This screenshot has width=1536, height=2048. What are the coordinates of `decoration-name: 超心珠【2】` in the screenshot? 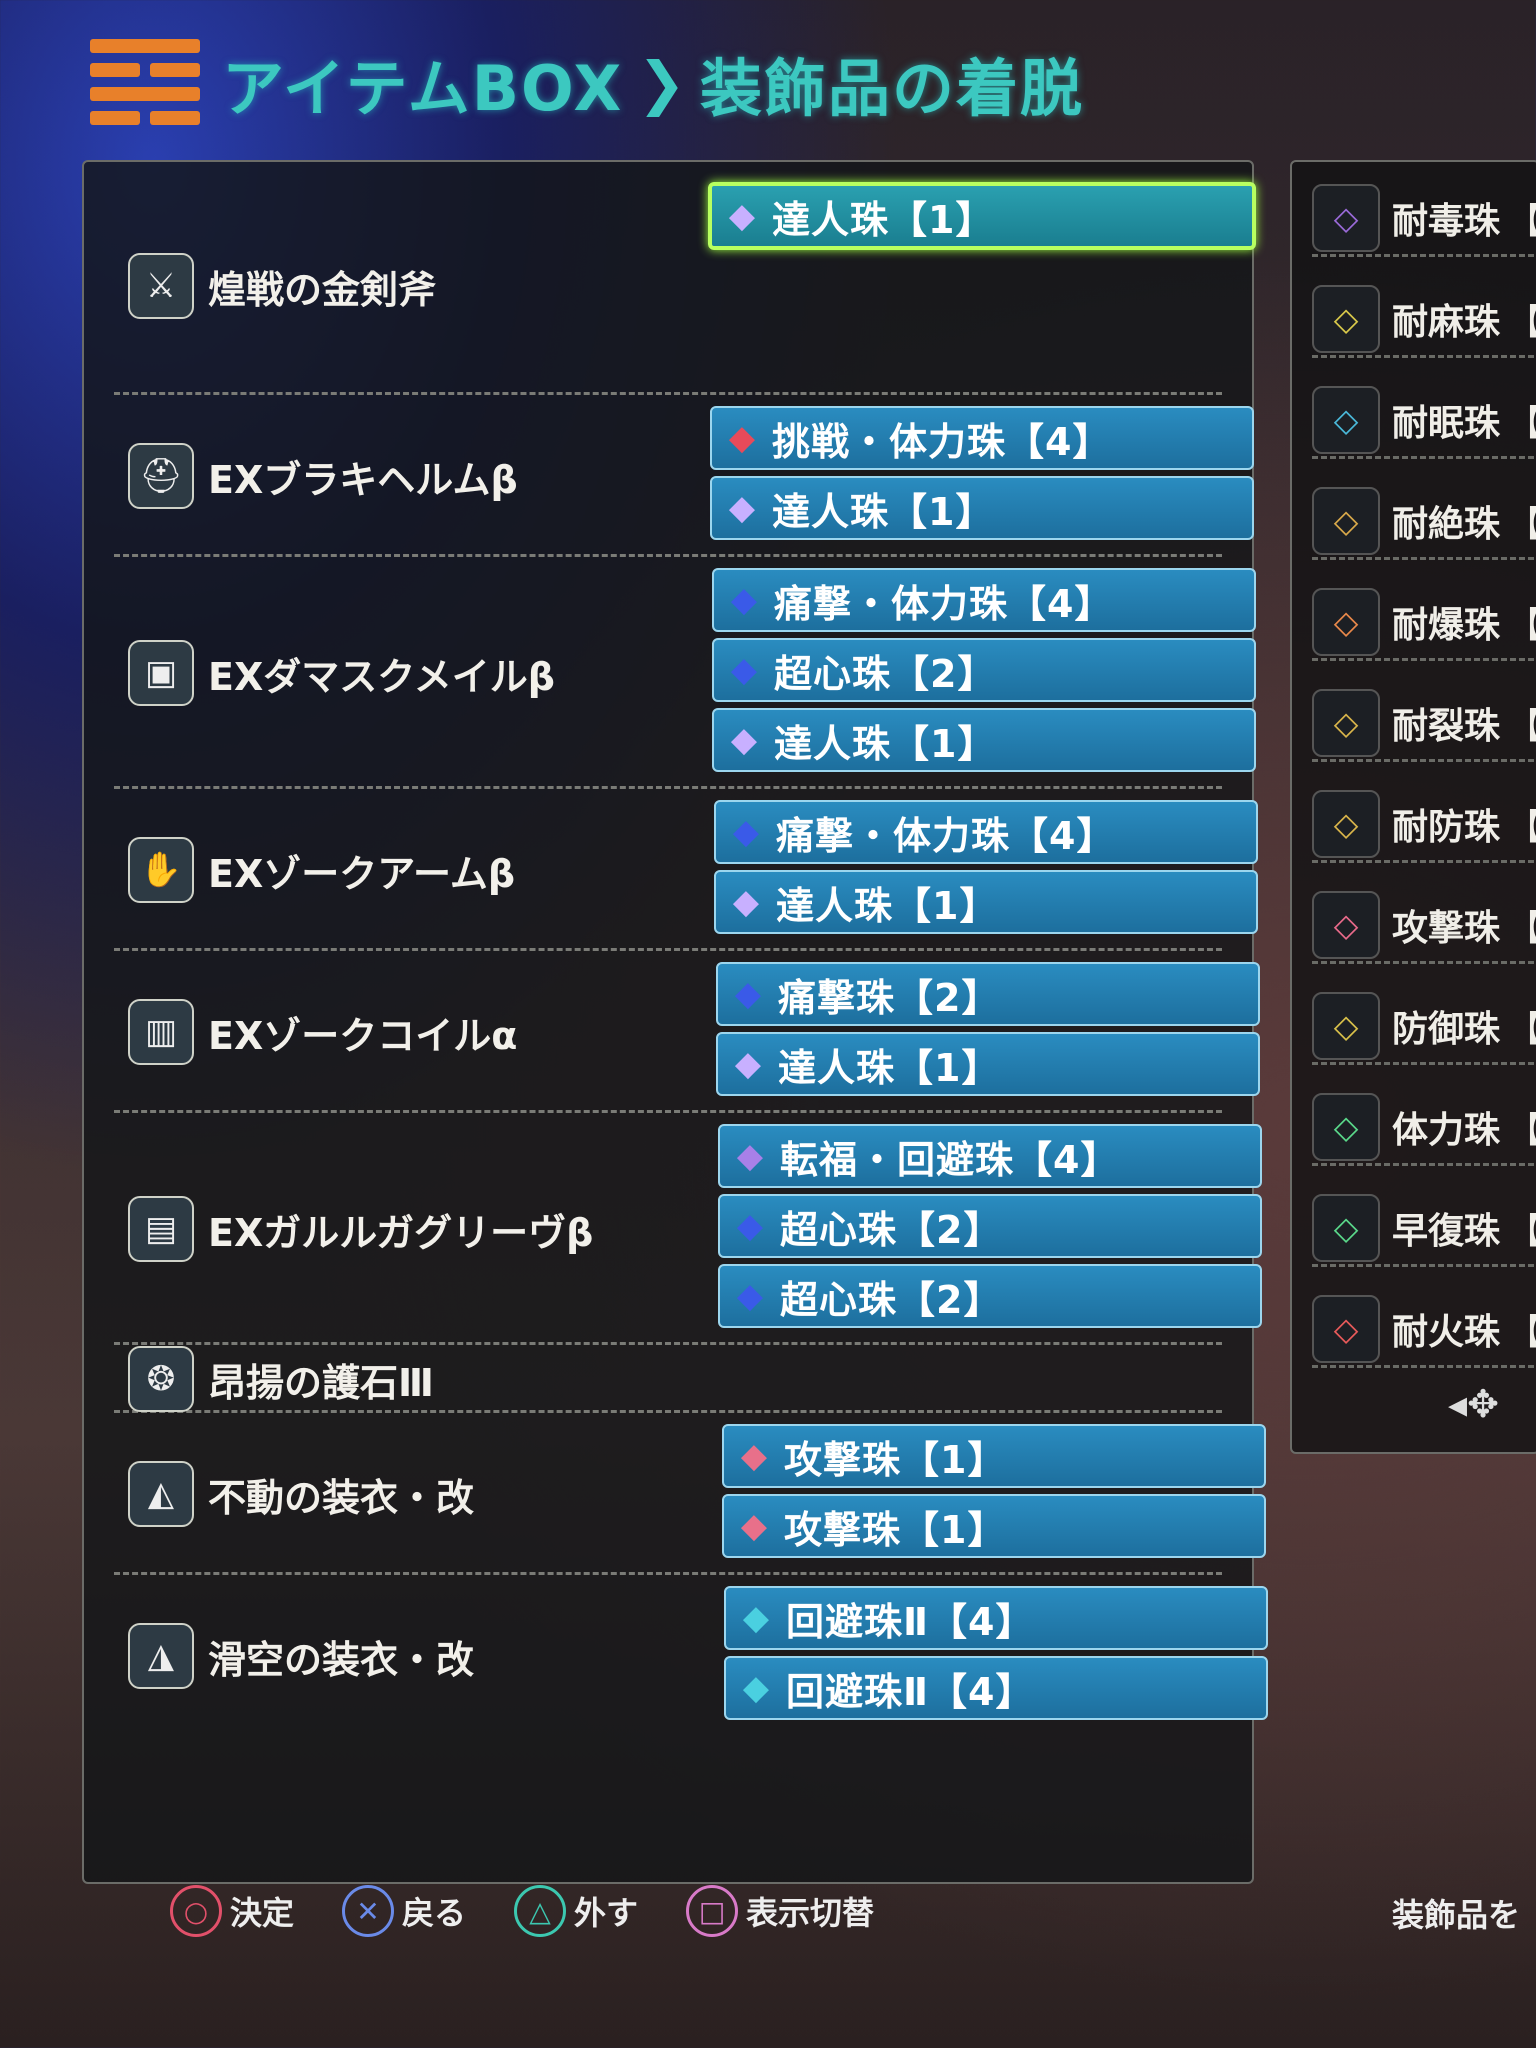 It's located at (891, 1229).